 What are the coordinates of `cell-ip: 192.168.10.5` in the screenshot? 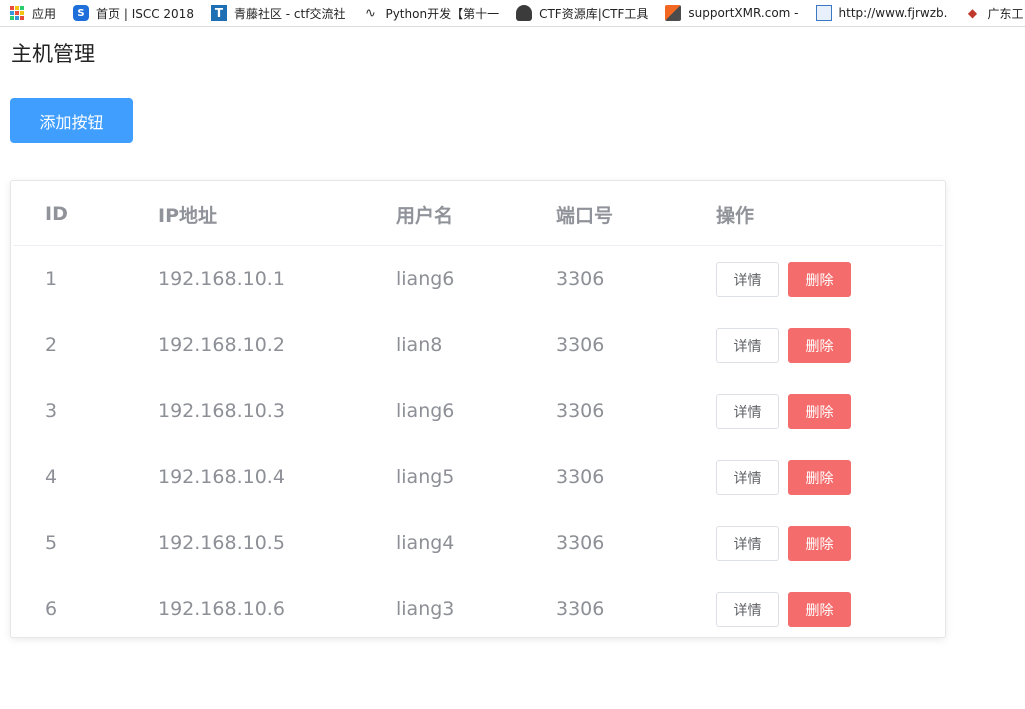 It's located at (221, 543).